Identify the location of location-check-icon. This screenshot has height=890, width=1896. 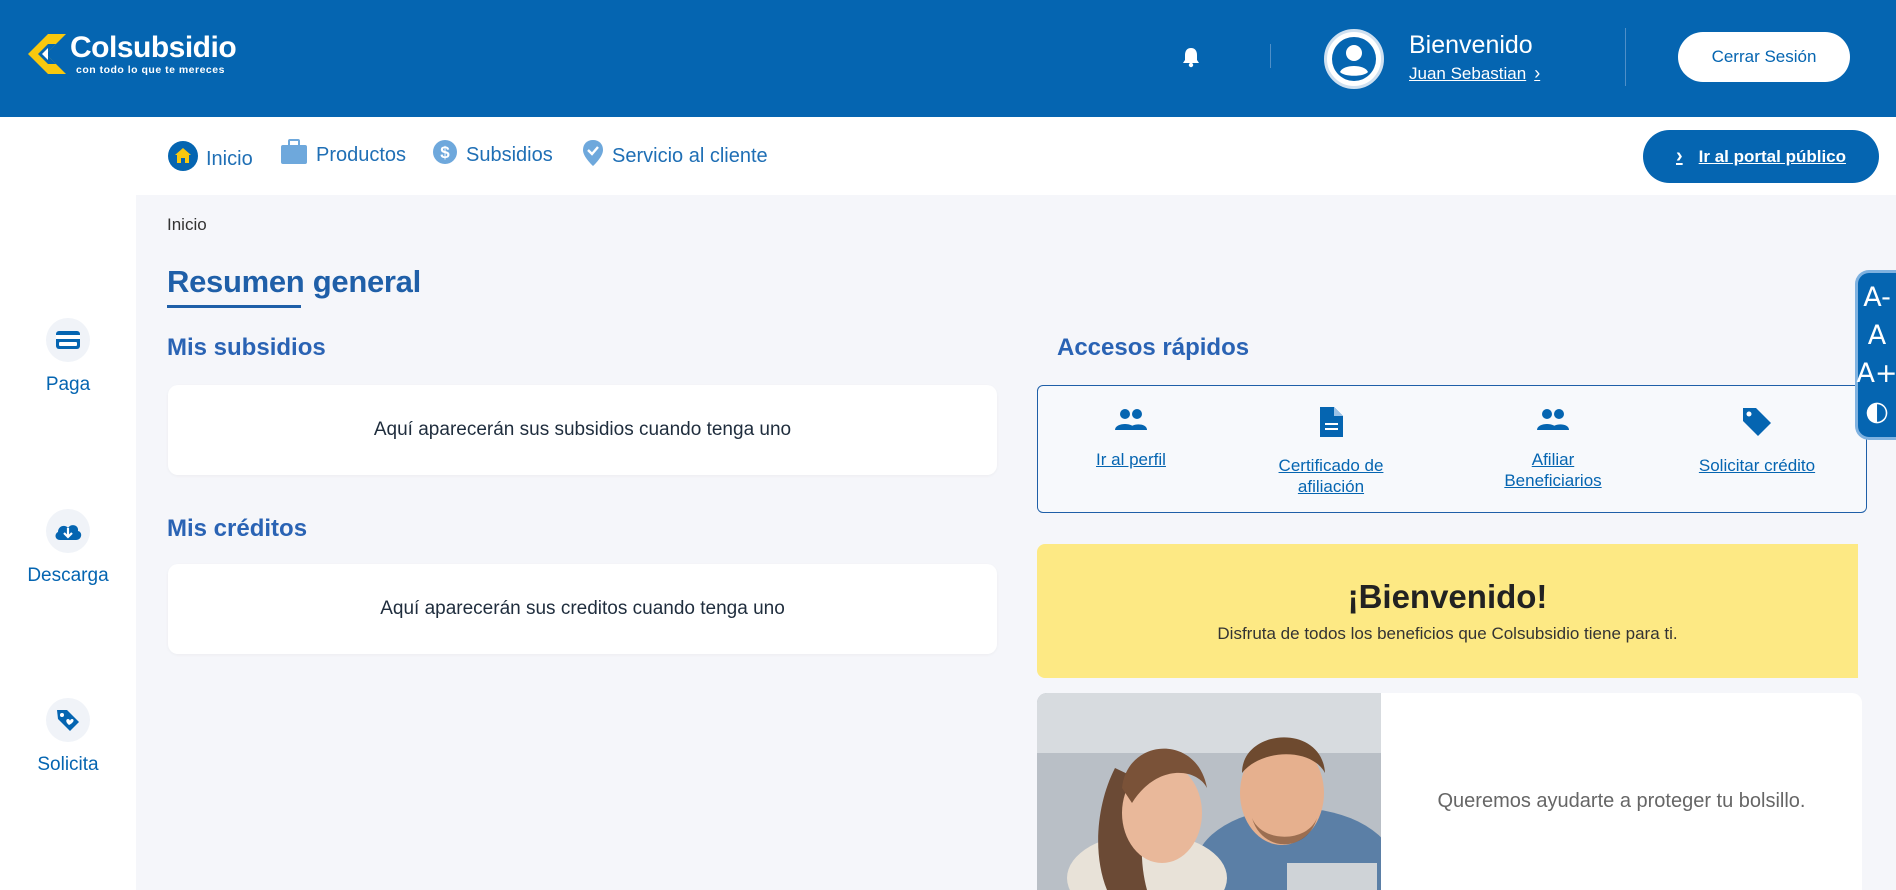
(593, 156).